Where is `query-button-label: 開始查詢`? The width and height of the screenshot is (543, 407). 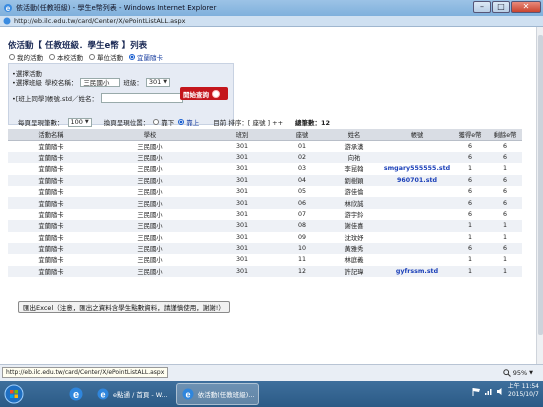
query-button-label: 開始查詢 is located at coordinates (196, 94).